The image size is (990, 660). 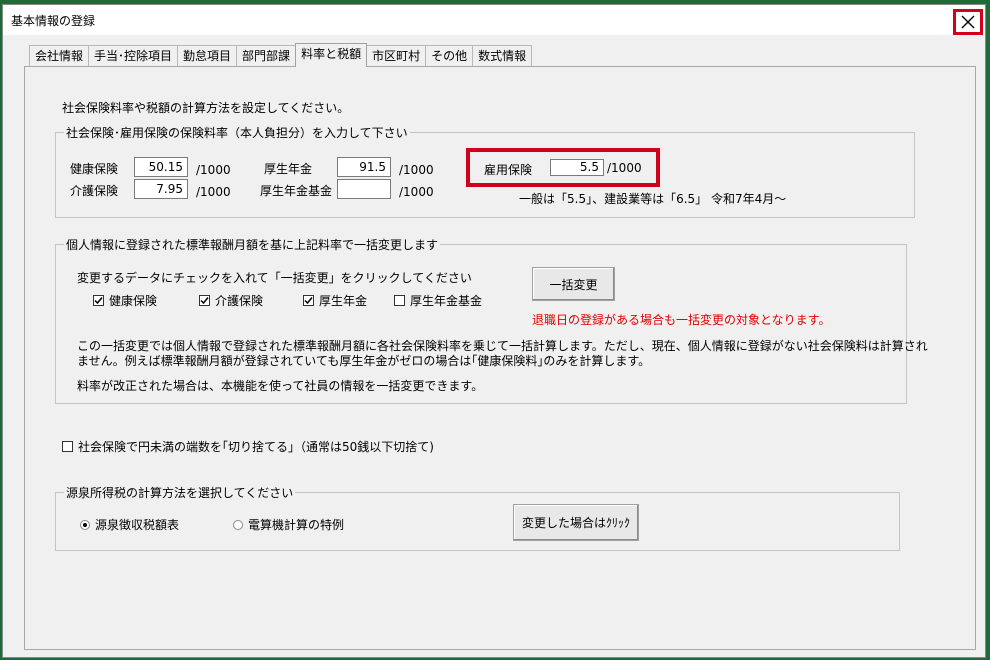 I want to click on pension-fund-unit: /1000, so click(x=416, y=192).